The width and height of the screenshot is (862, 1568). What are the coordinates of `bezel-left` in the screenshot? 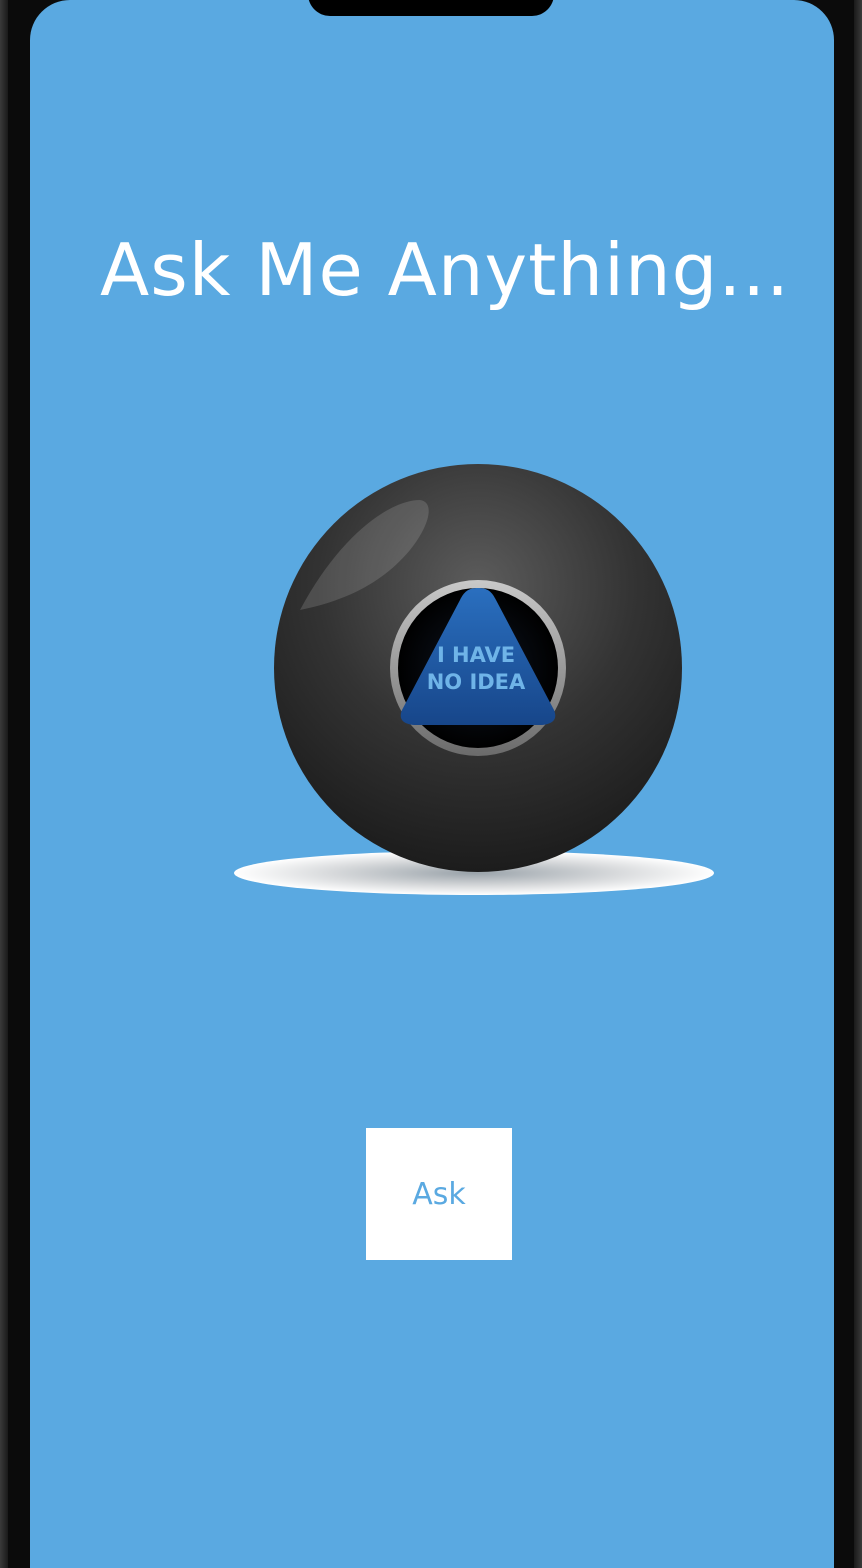 It's located at (4, 784).